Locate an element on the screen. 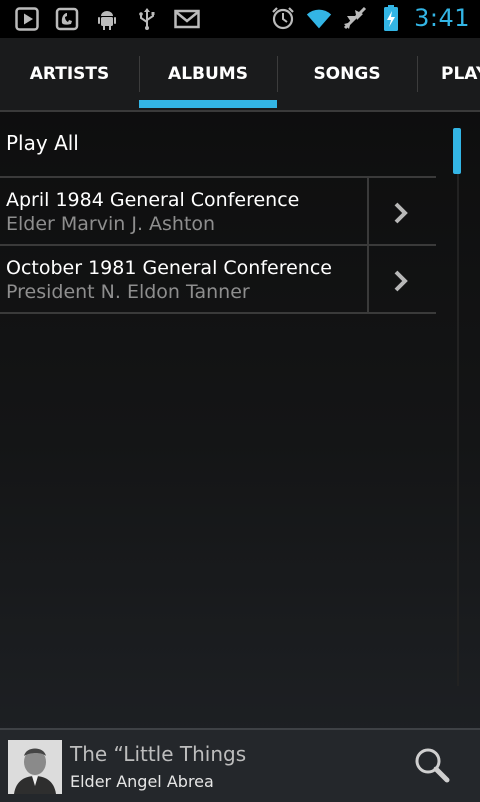 This screenshot has height=802, width=480. notification-icons is located at coordinates (107, 19).